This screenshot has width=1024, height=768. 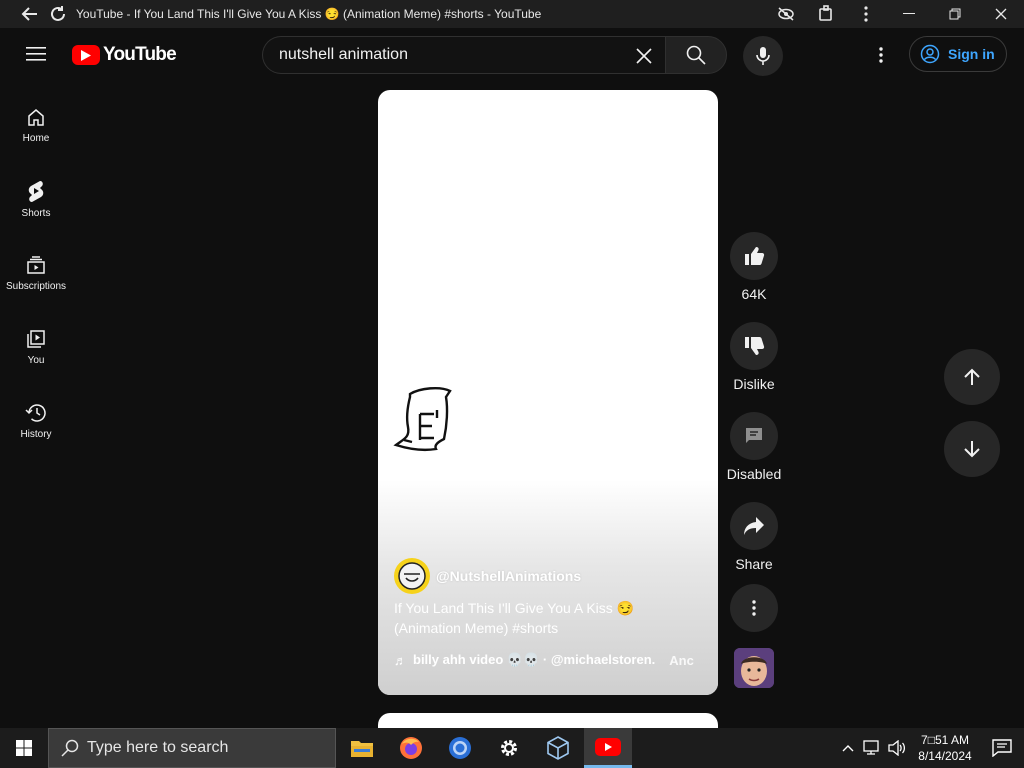 I want to click on sidebar-item-subscriptions: Subscriptions, so click(x=36, y=273).